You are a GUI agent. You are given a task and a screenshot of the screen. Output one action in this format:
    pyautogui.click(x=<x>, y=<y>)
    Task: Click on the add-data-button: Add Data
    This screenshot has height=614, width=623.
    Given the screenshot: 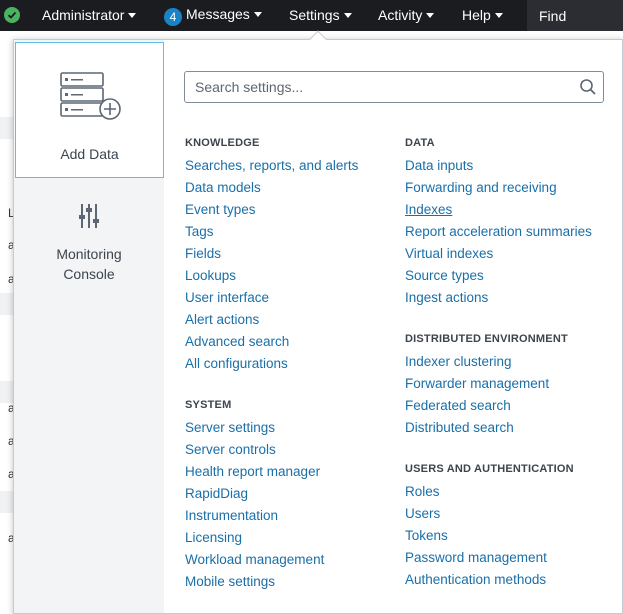 What is the action you would take?
    pyautogui.click(x=89, y=110)
    